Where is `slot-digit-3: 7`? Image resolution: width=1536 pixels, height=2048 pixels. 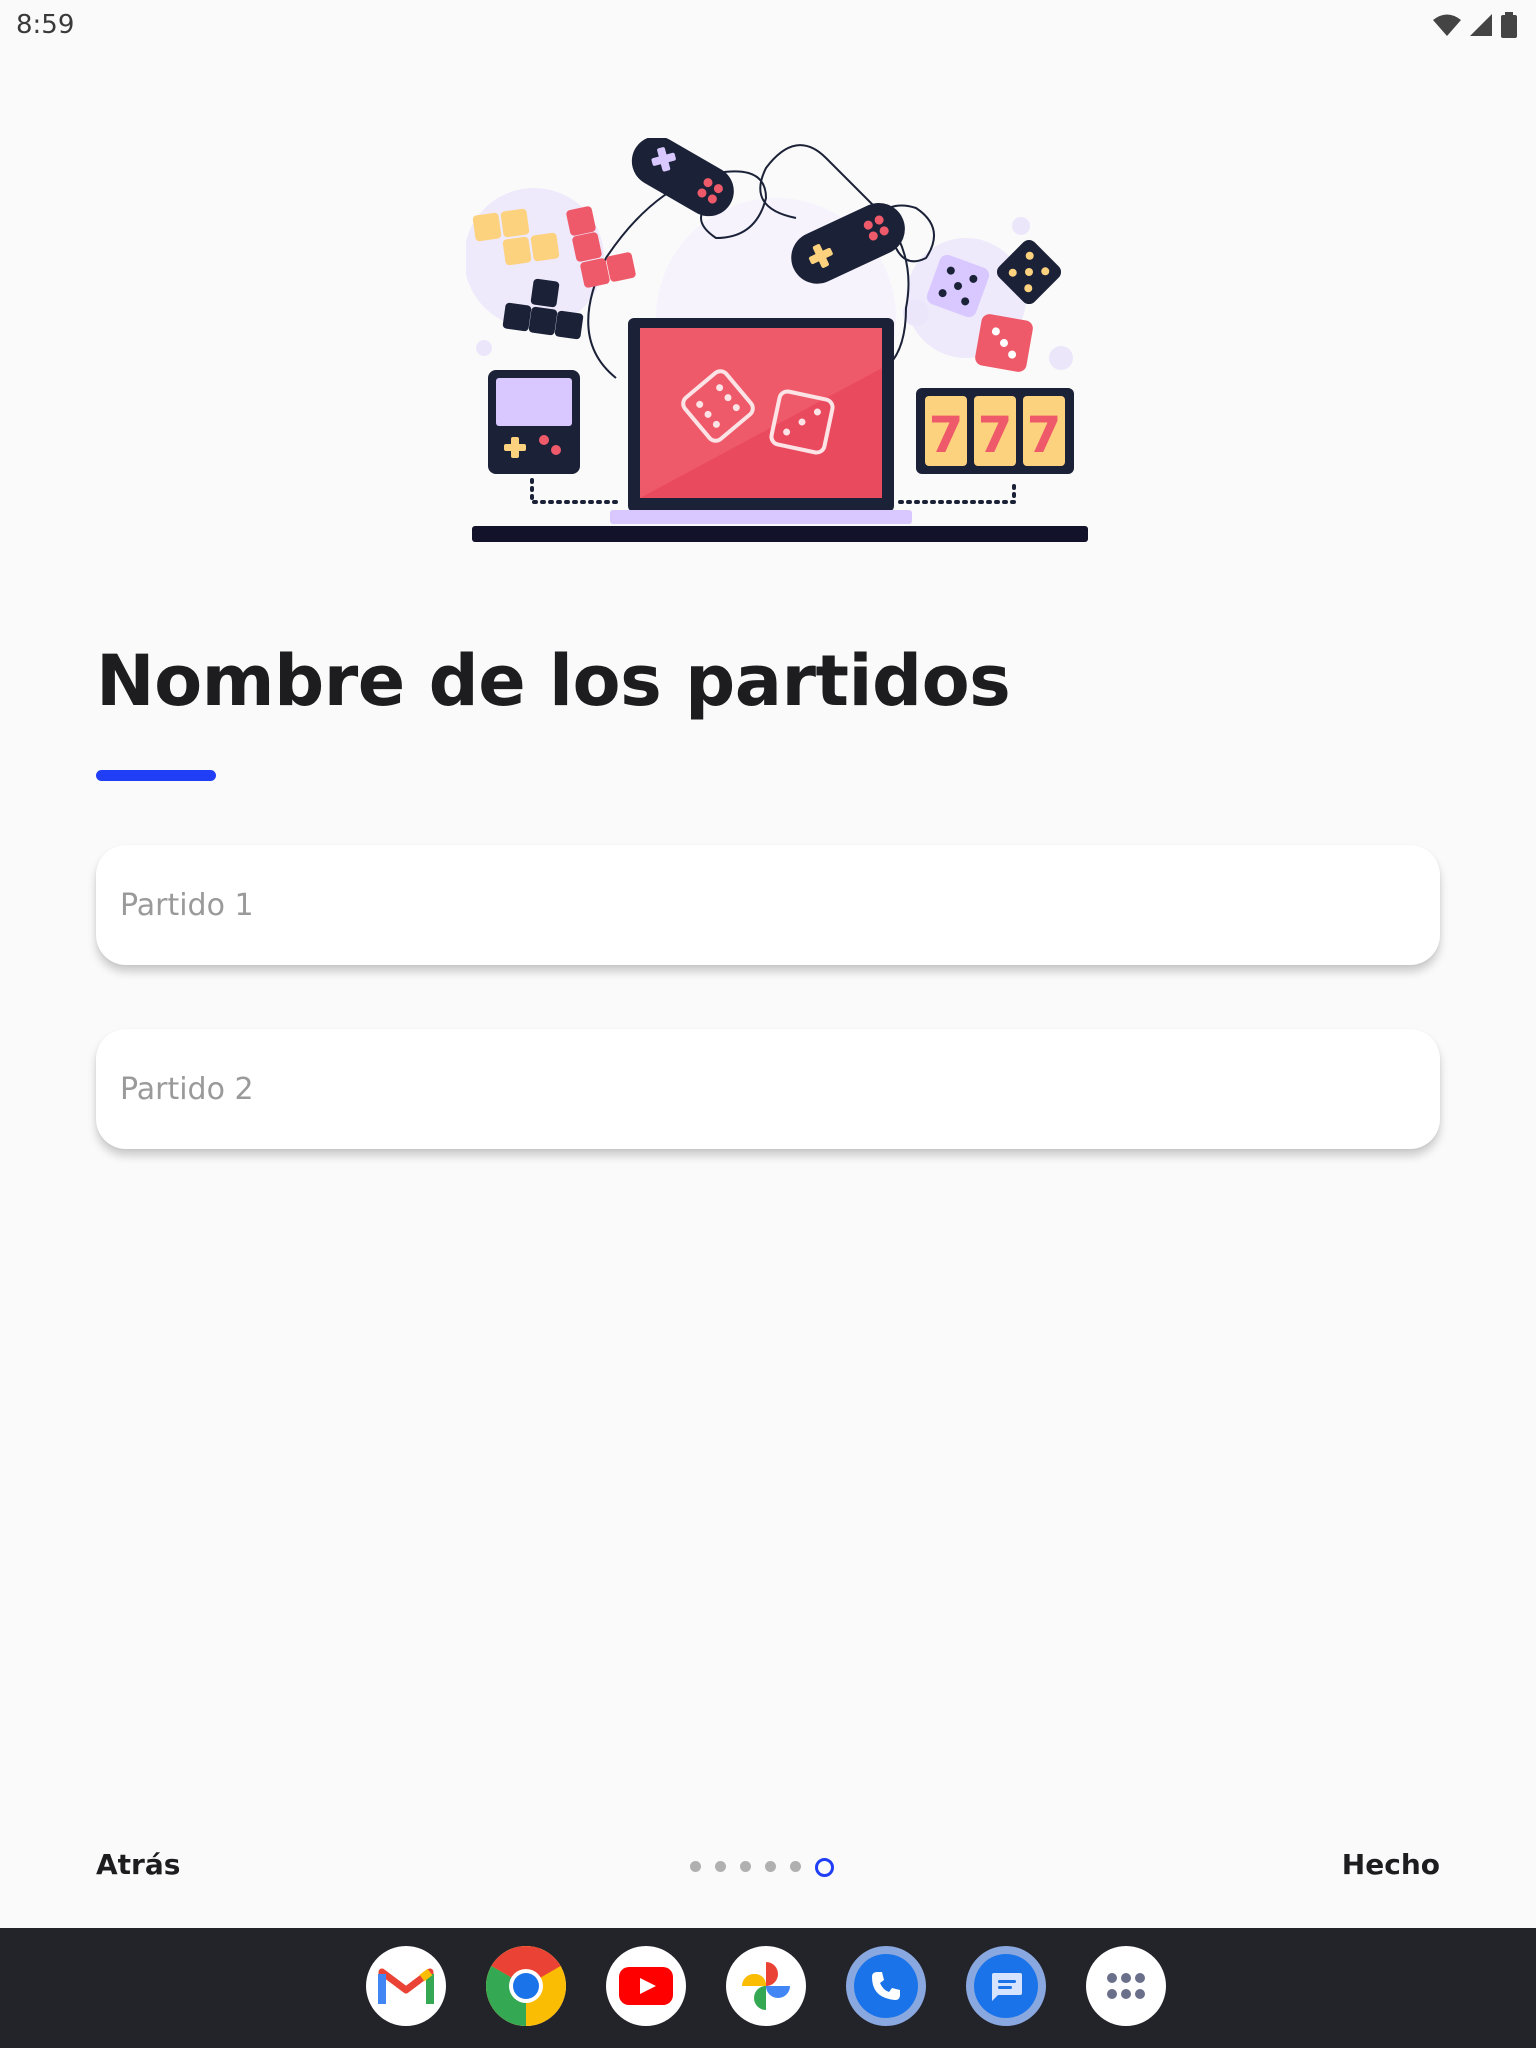 slot-digit-3: 7 is located at coordinates (1044, 435).